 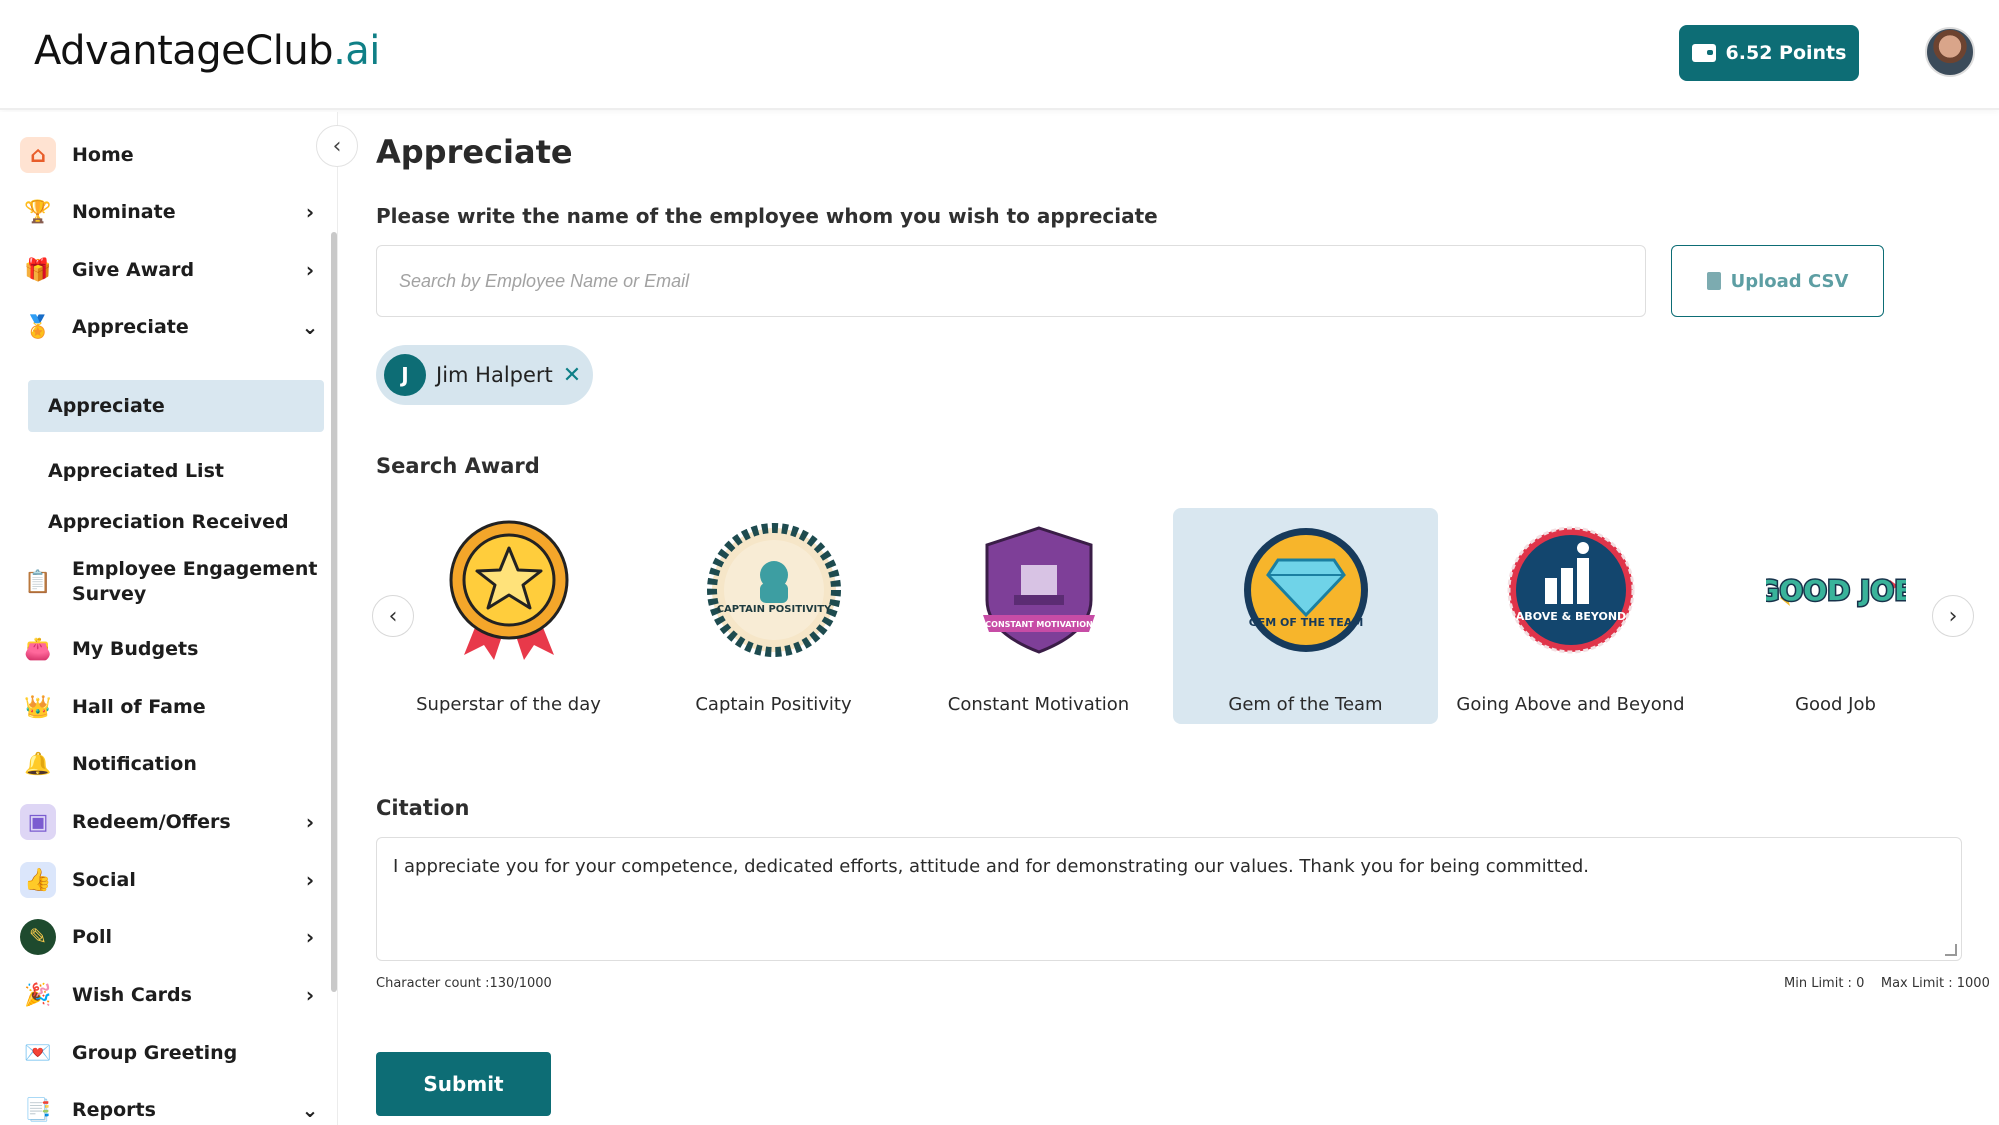 I want to click on constant-motivation-badge-icon: CONSTANT MOTIVATION, so click(x=1038, y=590).